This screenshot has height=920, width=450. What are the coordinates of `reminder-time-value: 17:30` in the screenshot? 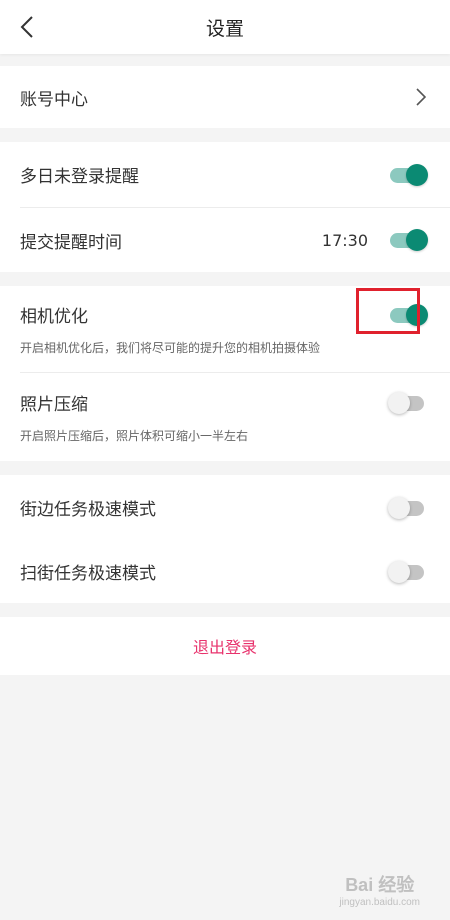 It's located at (345, 240).